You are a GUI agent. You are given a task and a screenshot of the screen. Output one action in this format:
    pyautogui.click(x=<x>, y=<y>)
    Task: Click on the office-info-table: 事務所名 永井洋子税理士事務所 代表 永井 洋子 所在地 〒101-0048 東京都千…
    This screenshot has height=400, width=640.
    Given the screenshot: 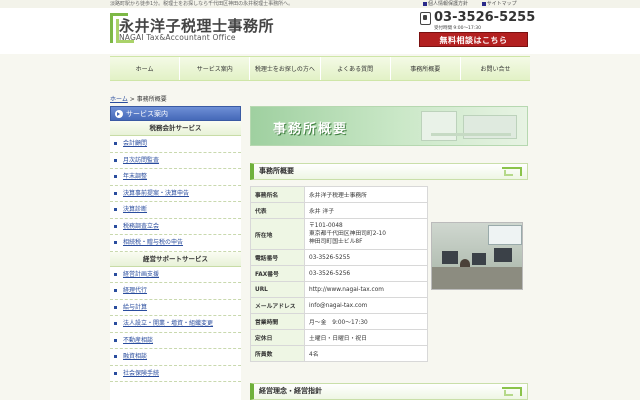 What is the action you would take?
    pyautogui.click(x=339, y=274)
    